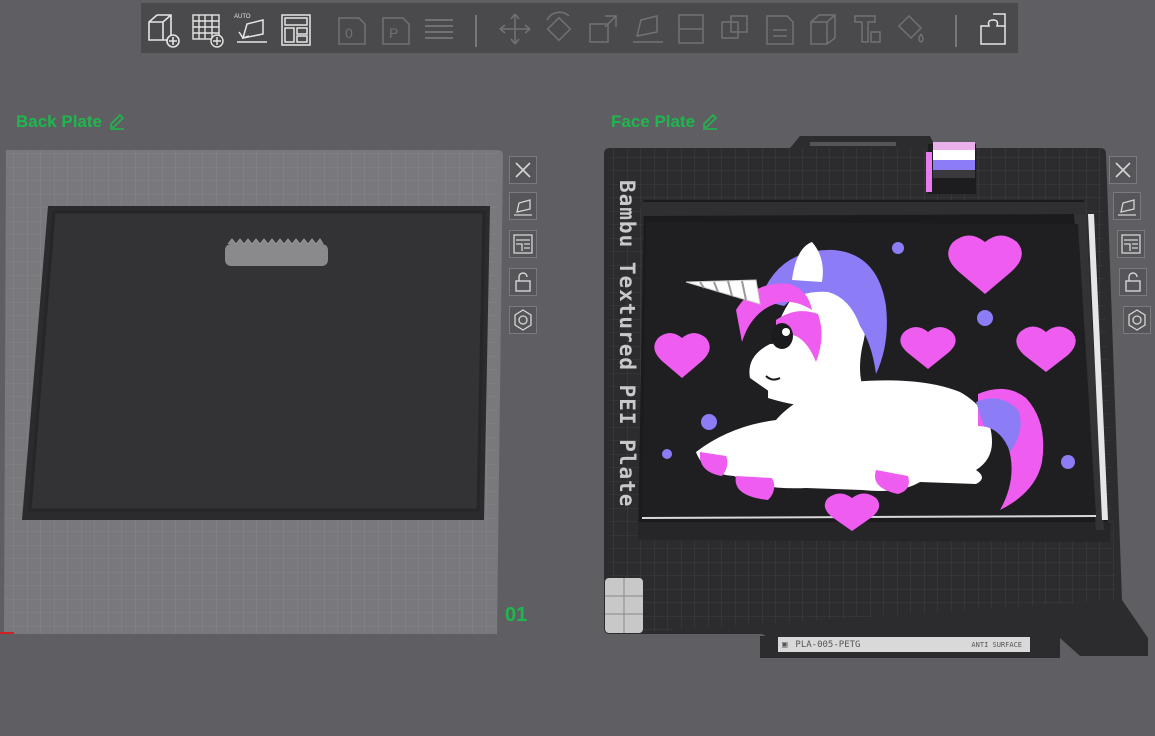 Image resolution: width=1155 pixels, height=736 pixels. What do you see at coordinates (735, 29) in the screenshot?
I see `mesh-boolean-icon` at bounding box center [735, 29].